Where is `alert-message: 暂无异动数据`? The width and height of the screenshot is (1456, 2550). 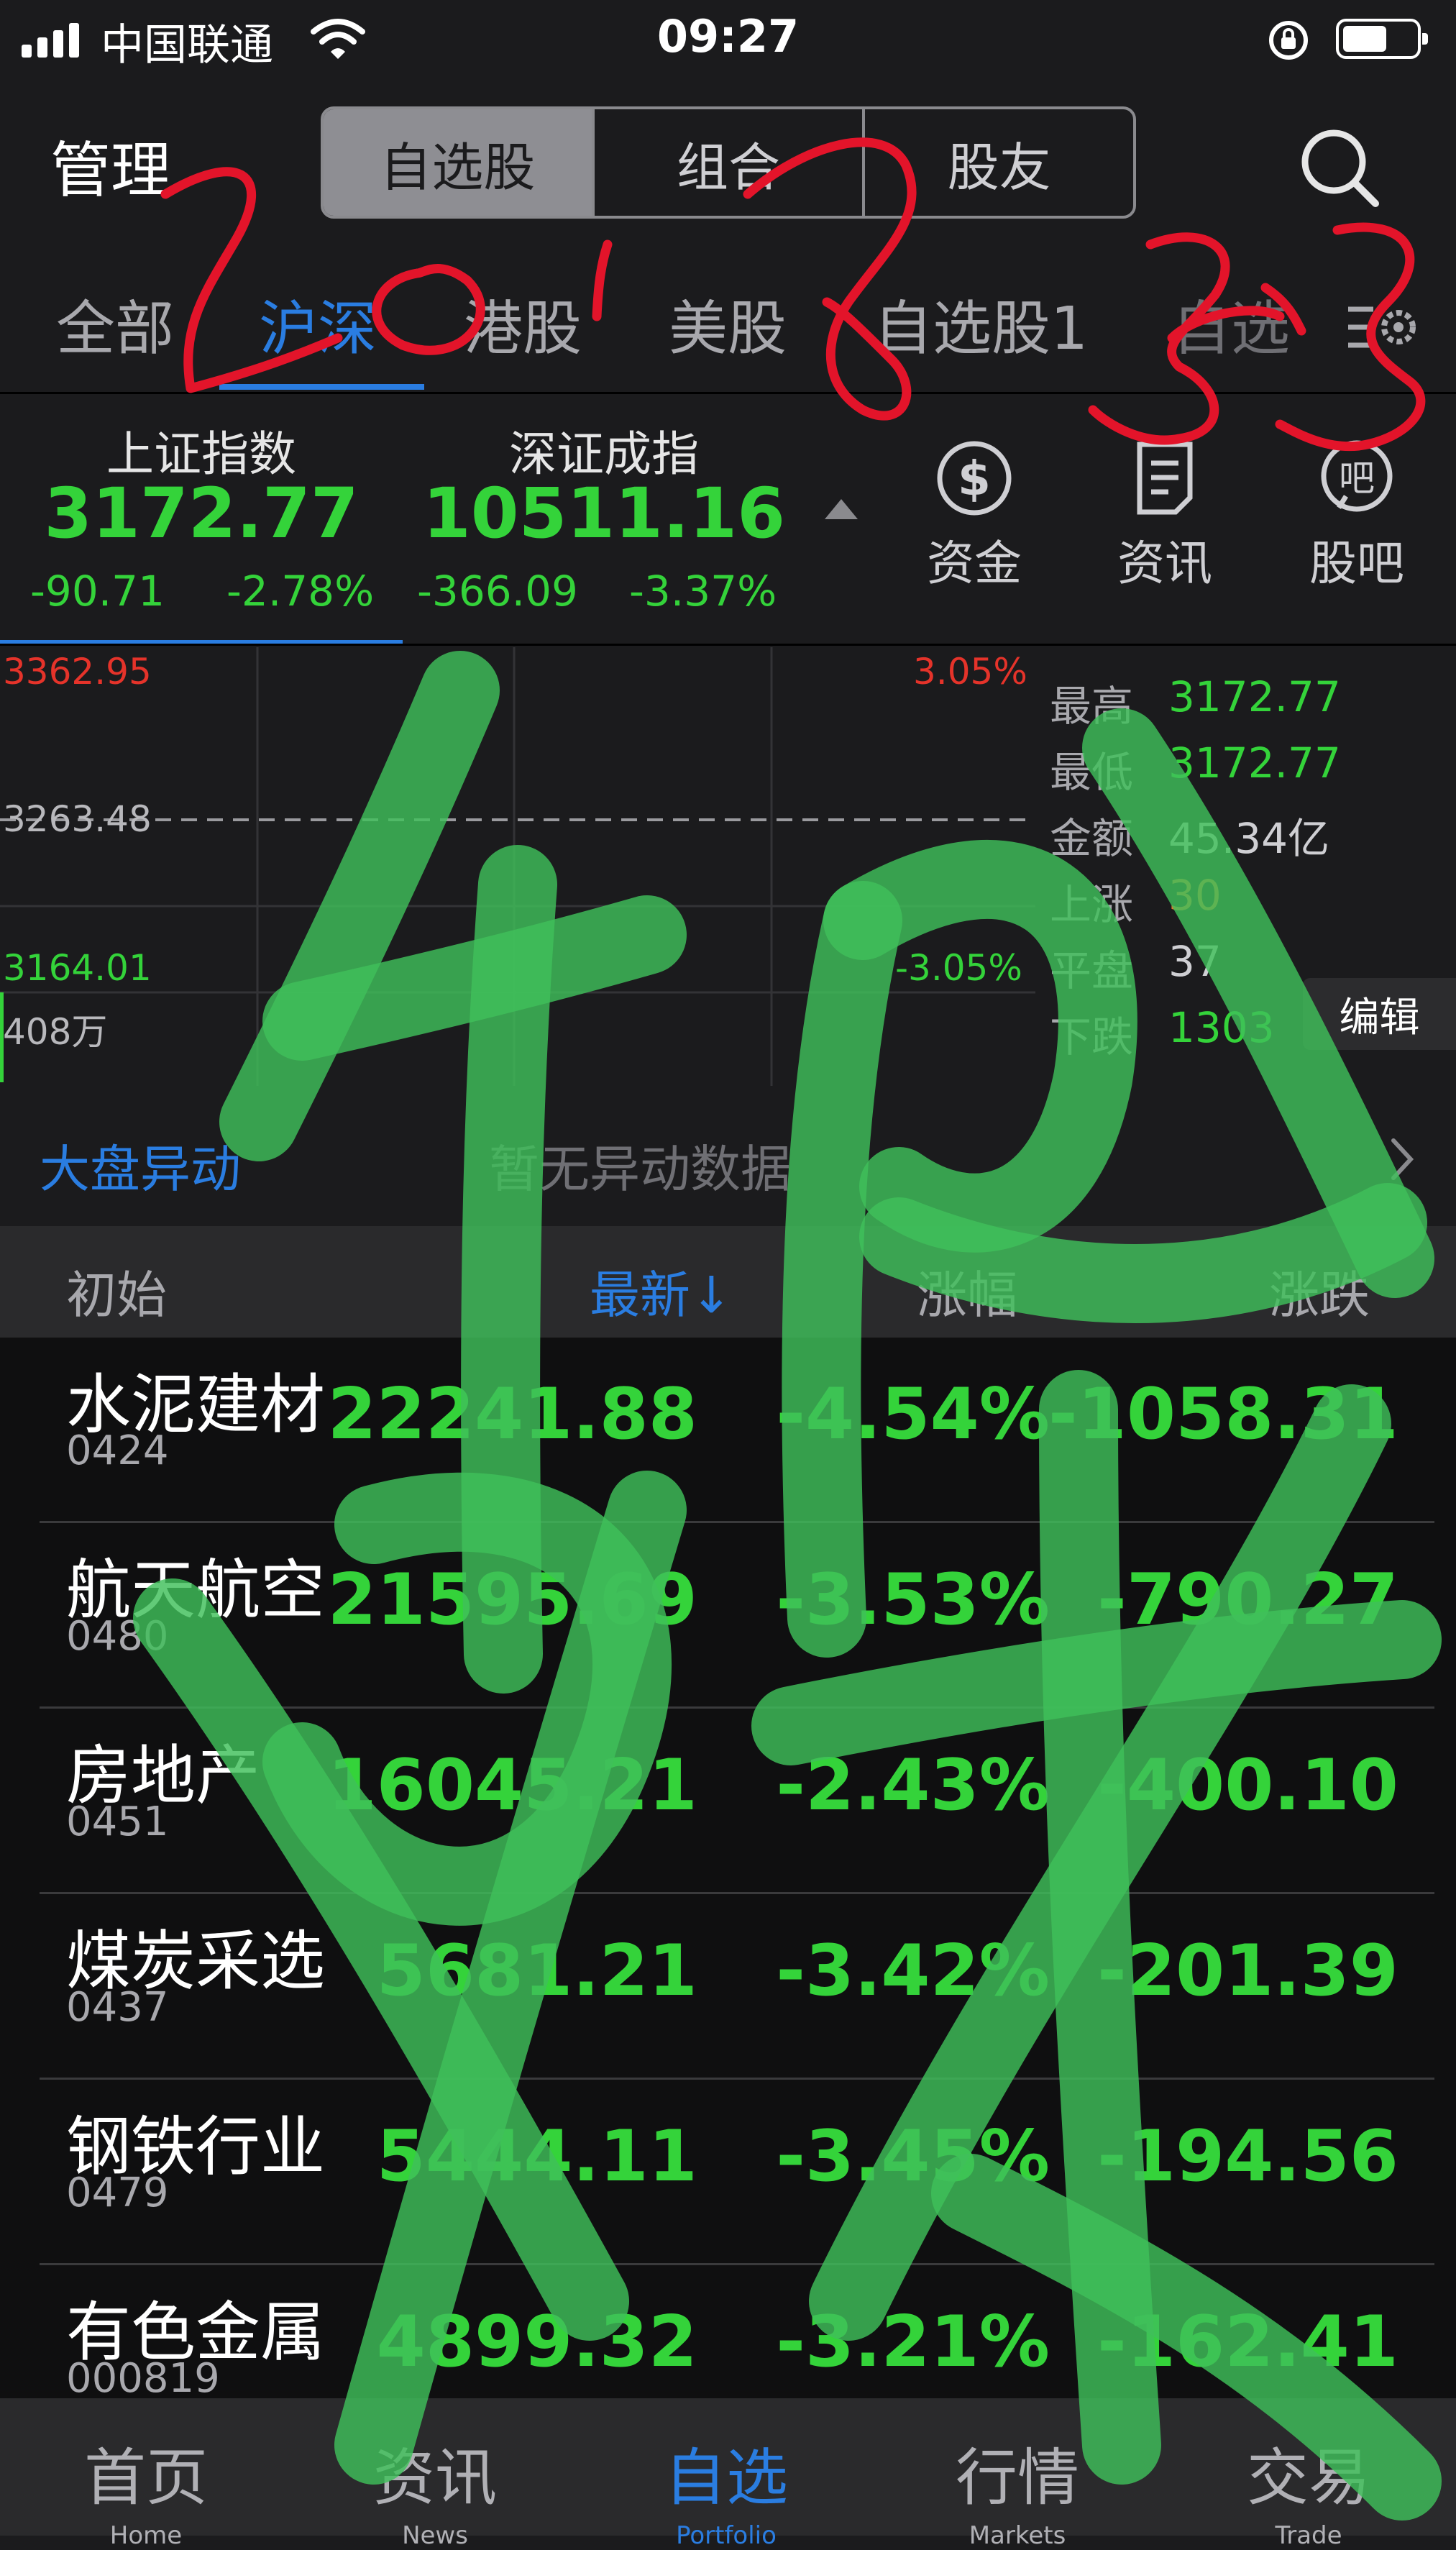
alert-message: 暂无异动数据 is located at coordinates (640, 1169).